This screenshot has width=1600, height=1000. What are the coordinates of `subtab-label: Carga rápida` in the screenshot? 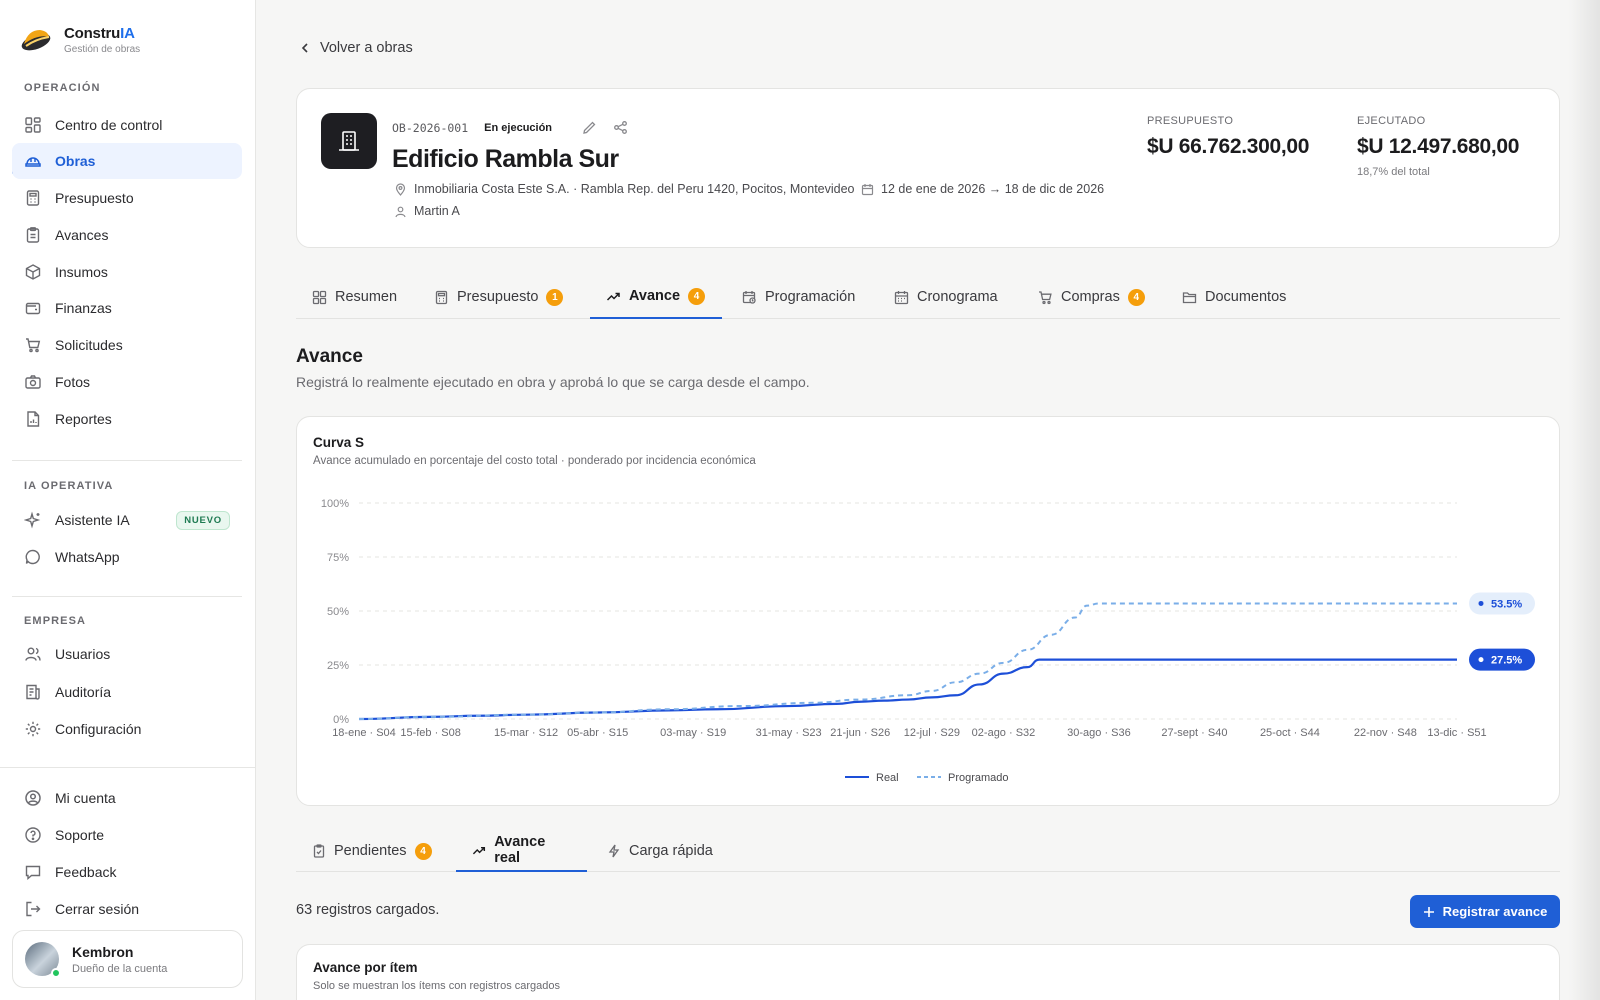 It's located at (671, 851).